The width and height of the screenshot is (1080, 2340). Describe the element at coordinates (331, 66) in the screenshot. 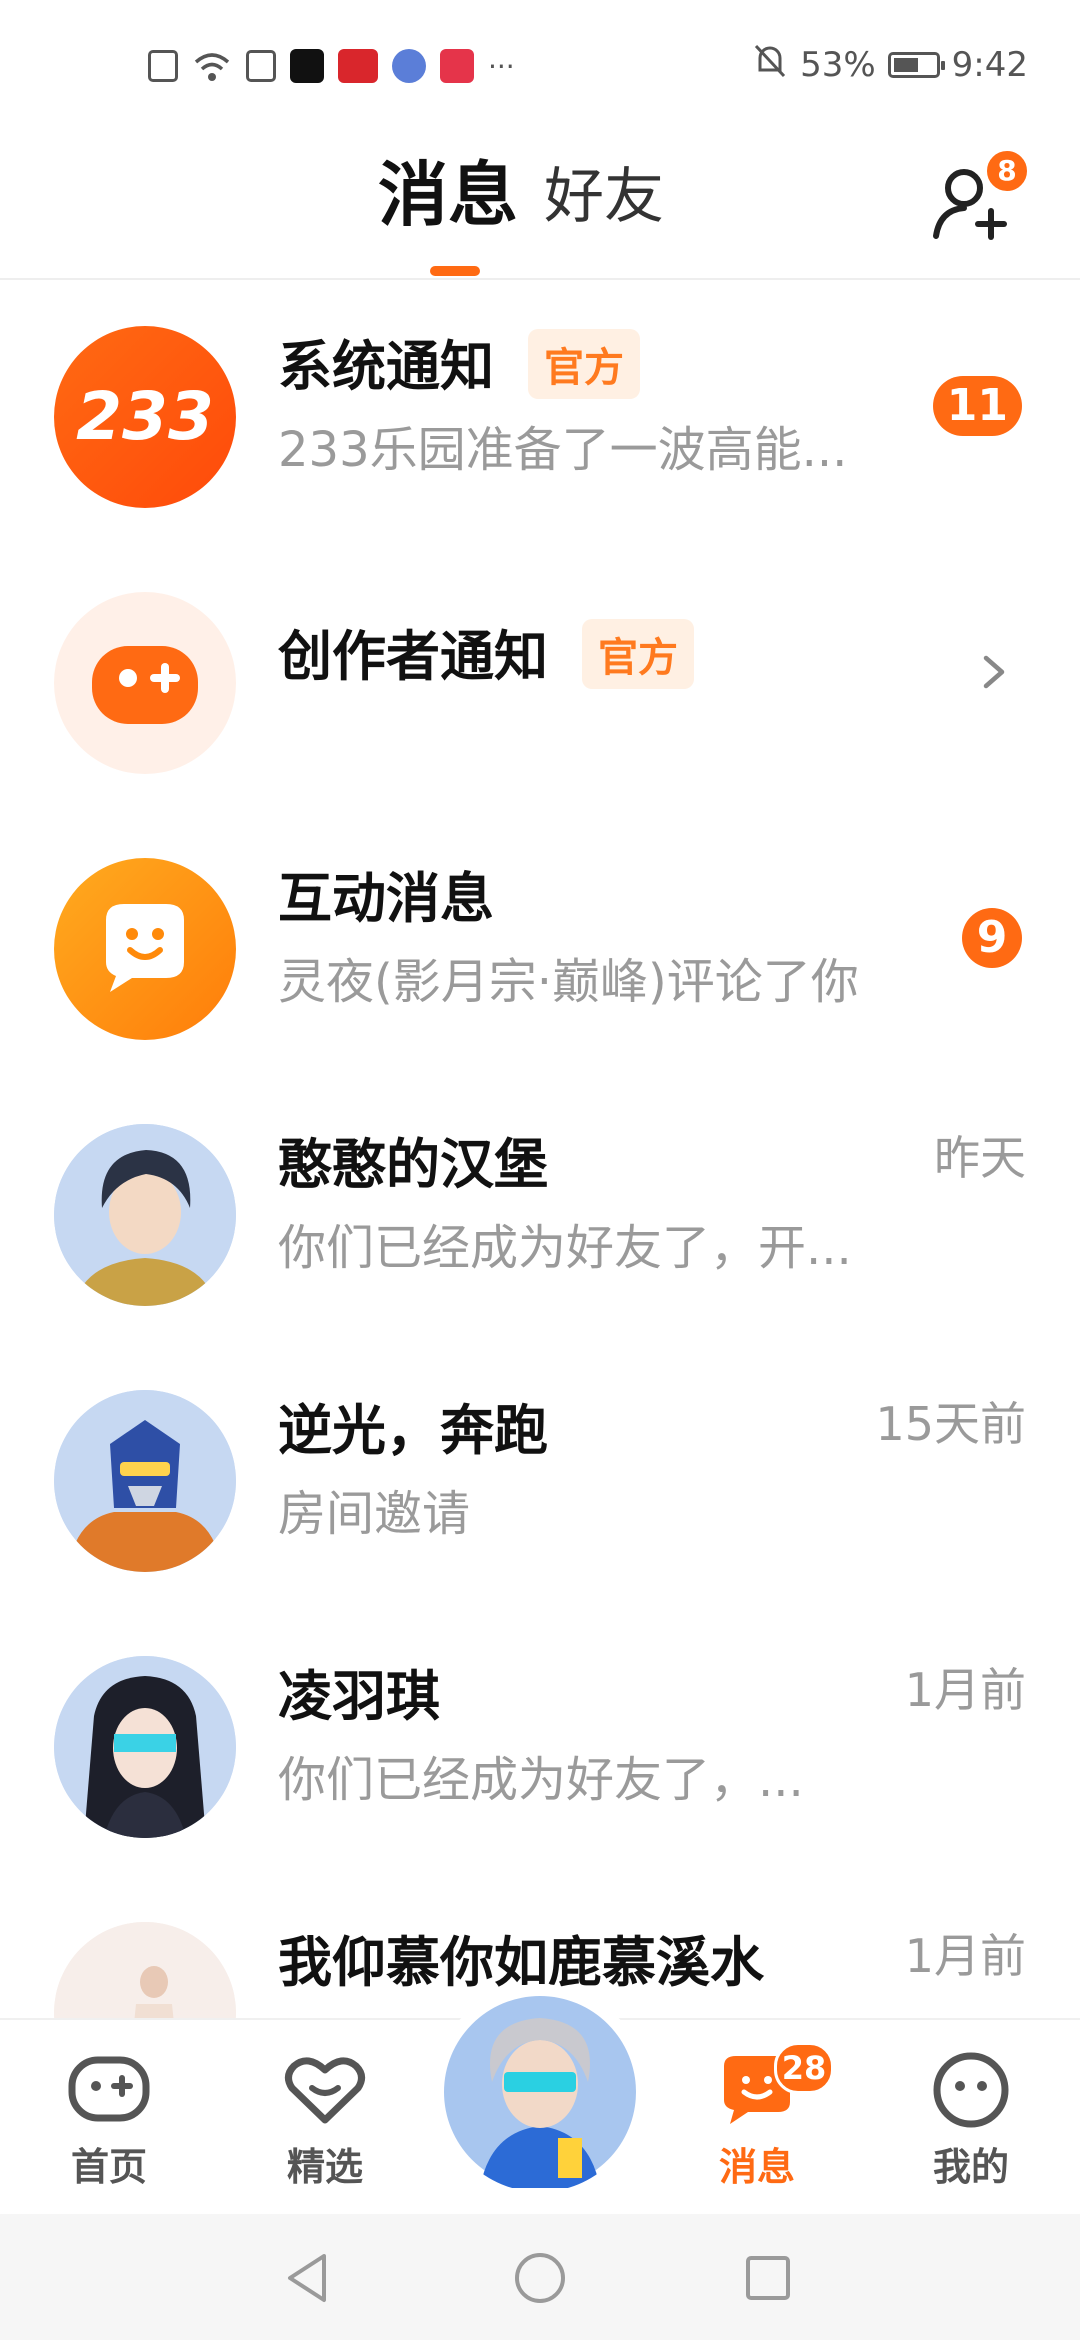

I see `status-icons-left: ···` at that location.